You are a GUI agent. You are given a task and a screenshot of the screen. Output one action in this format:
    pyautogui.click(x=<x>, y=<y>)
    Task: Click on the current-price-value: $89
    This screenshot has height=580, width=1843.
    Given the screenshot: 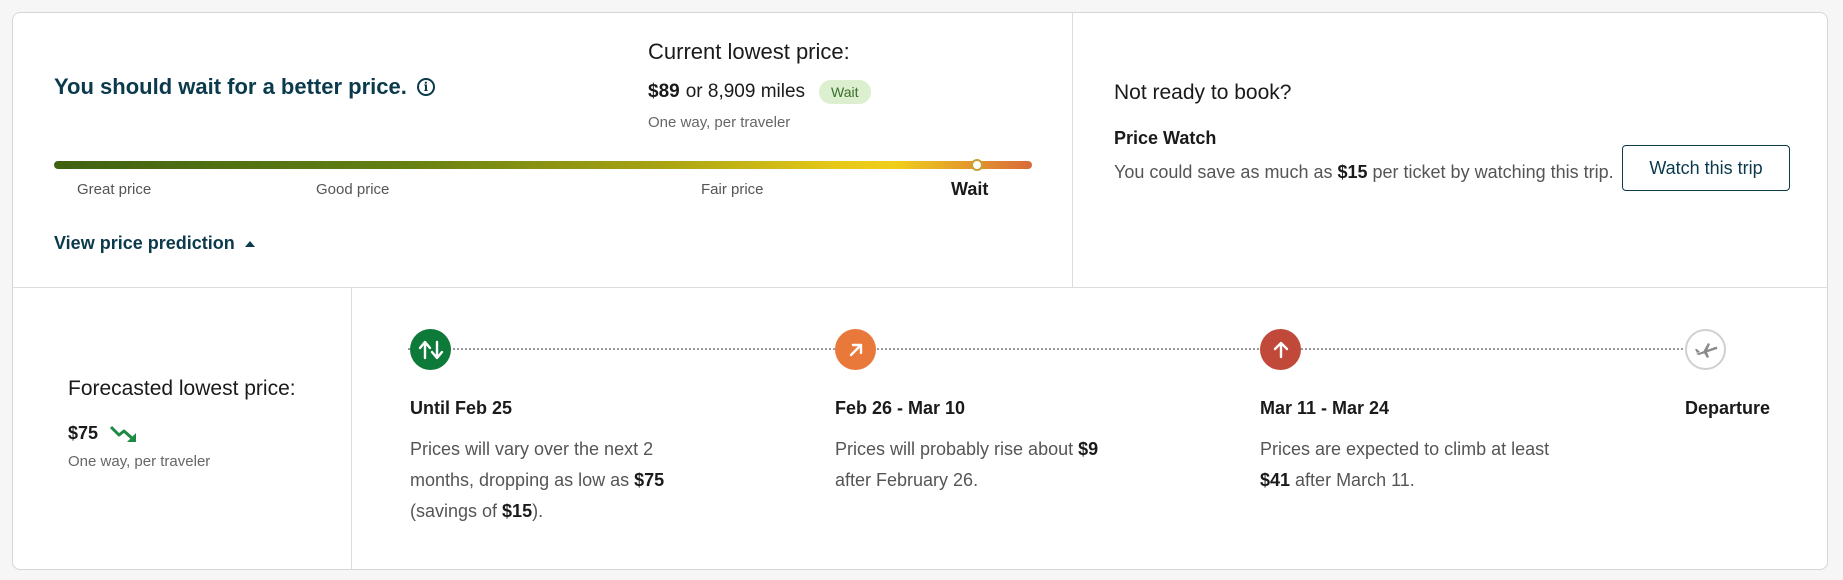 What is the action you would take?
    pyautogui.click(x=664, y=91)
    